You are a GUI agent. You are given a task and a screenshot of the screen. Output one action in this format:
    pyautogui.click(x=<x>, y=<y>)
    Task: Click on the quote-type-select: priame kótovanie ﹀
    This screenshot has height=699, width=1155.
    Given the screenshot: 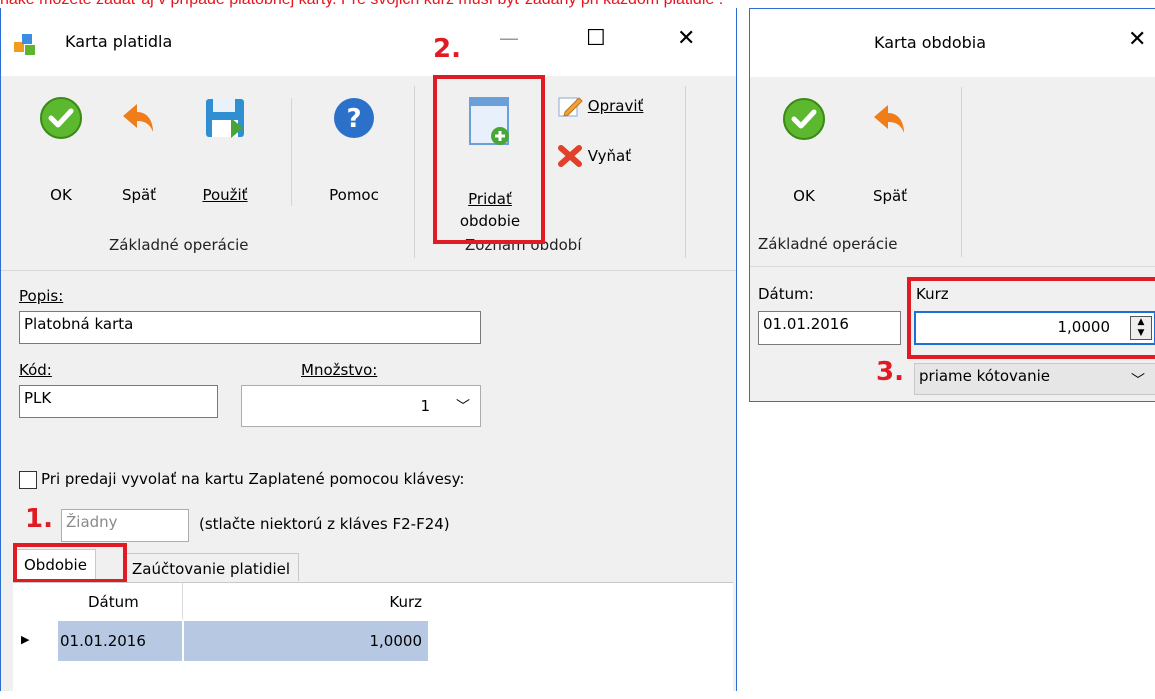 What is the action you would take?
    pyautogui.click(x=1034, y=379)
    